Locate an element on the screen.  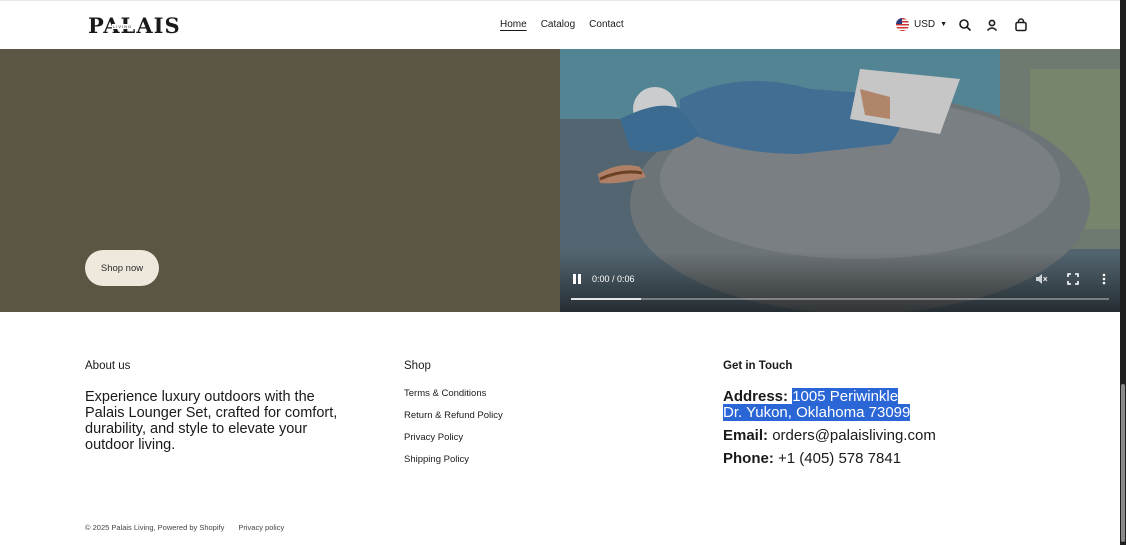
video-progress-fill is located at coordinates (606, 299).